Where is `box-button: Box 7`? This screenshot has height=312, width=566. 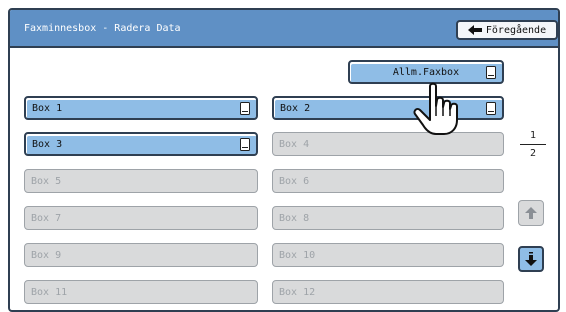
box-button: Box 7 is located at coordinates (141, 218).